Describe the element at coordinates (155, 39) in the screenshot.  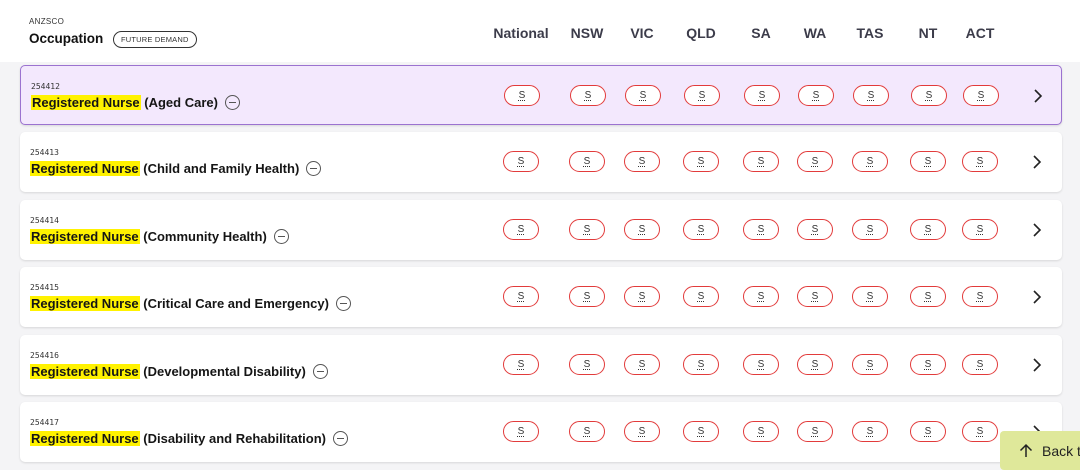
I see `future-demand-badge: FUTURE DEMAND` at that location.